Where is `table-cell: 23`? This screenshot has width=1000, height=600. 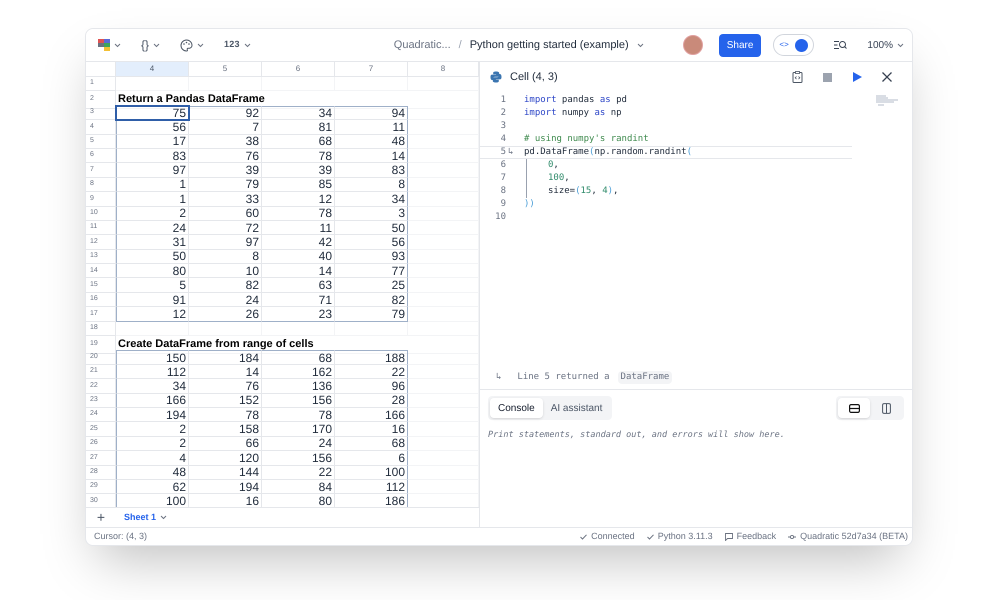 table-cell: 23 is located at coordinates (298, 314).